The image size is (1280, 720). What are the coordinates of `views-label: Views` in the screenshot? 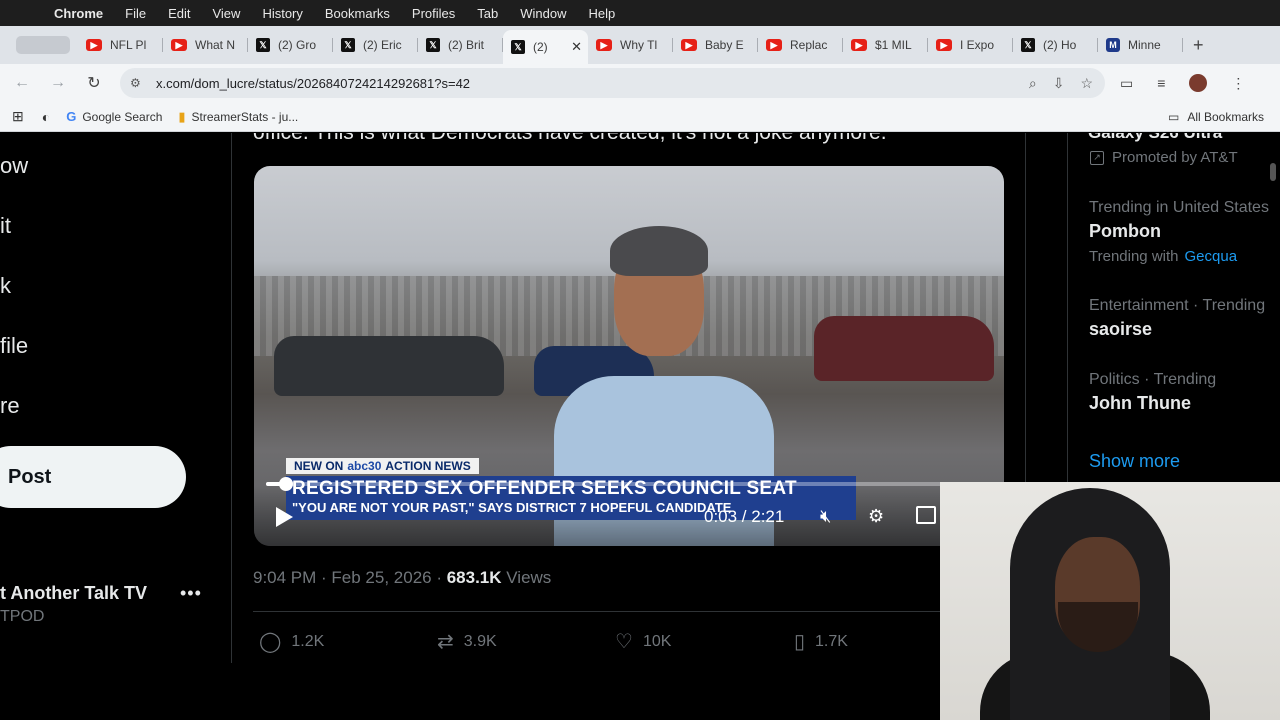 It's located at (526, 577).